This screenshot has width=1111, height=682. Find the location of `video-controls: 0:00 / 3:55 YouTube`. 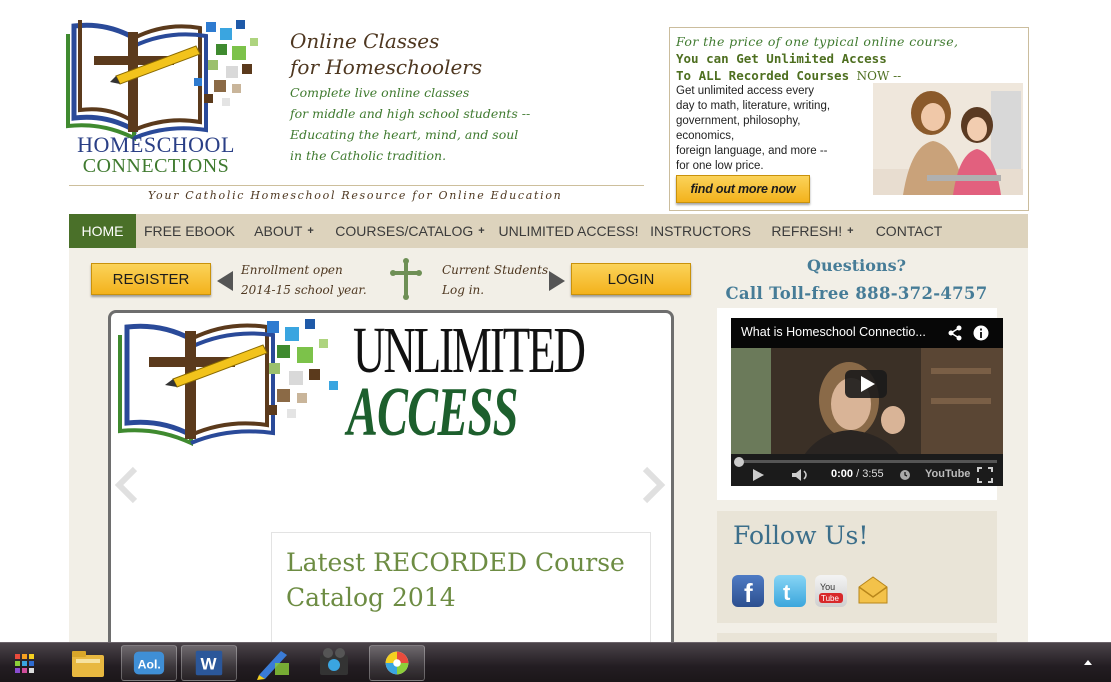

video-controls: 0:00 / 3:55 YouTube is located at coordinates (867, 470).